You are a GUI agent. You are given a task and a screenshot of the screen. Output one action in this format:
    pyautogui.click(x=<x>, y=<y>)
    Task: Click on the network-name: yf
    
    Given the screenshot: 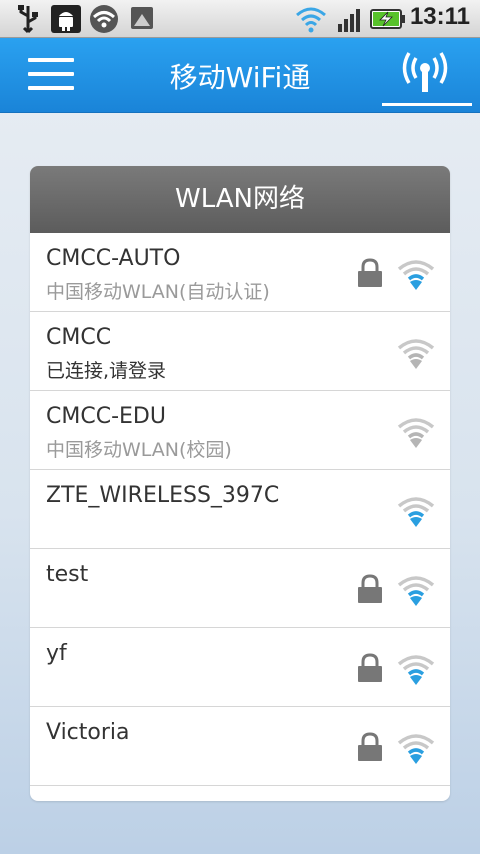 What is the action you would take?
    pyautogui.click(x=56, y=653)
    